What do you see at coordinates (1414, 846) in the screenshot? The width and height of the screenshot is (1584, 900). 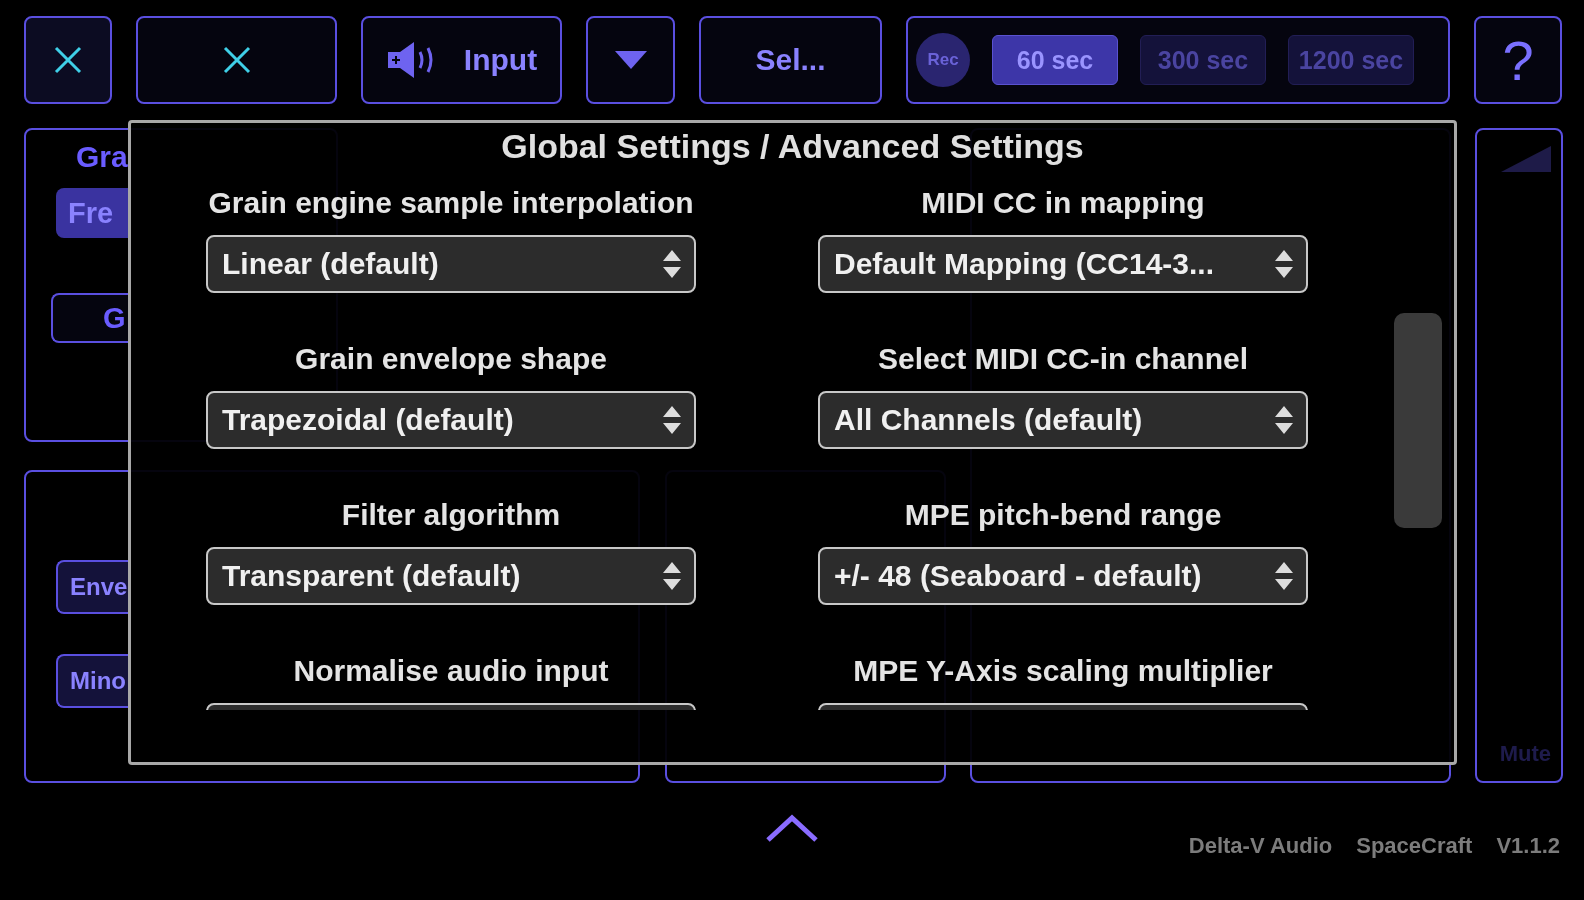 I see `footer-text: SpaceCraft` at bounding box center [1414, 846].